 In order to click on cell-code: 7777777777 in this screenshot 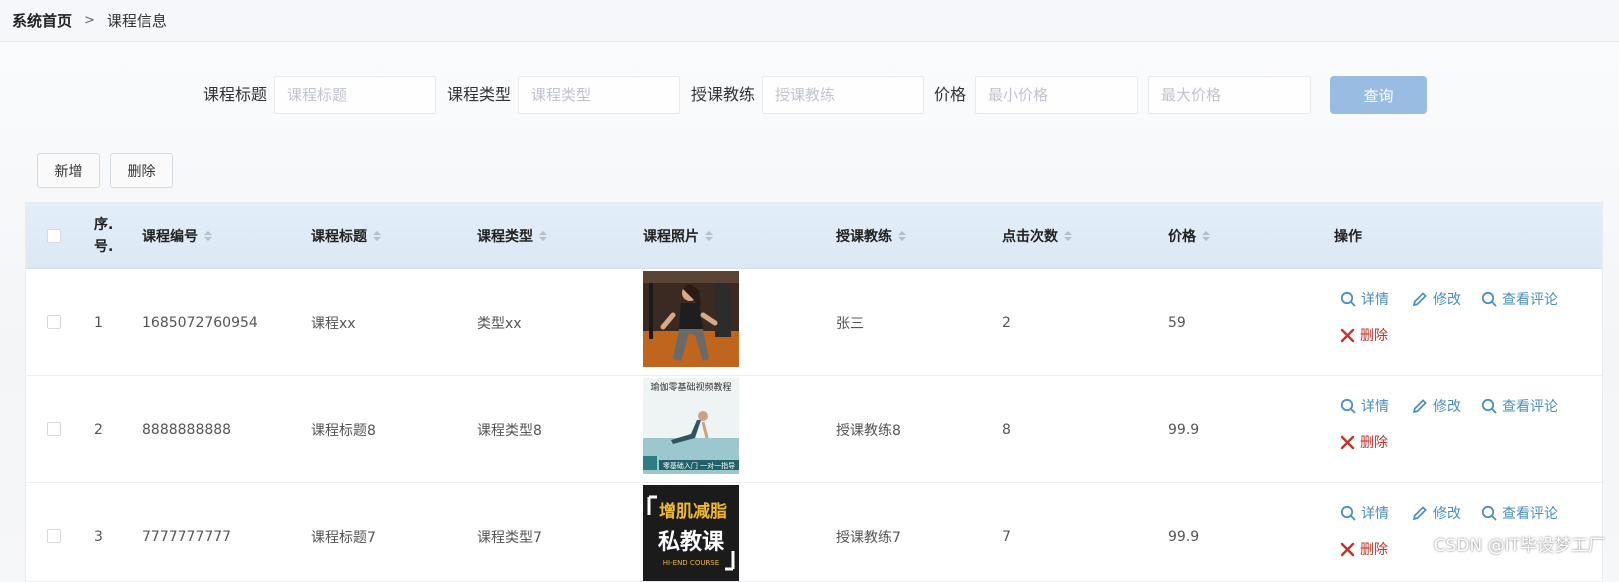, I will do `click(187, 536)`.